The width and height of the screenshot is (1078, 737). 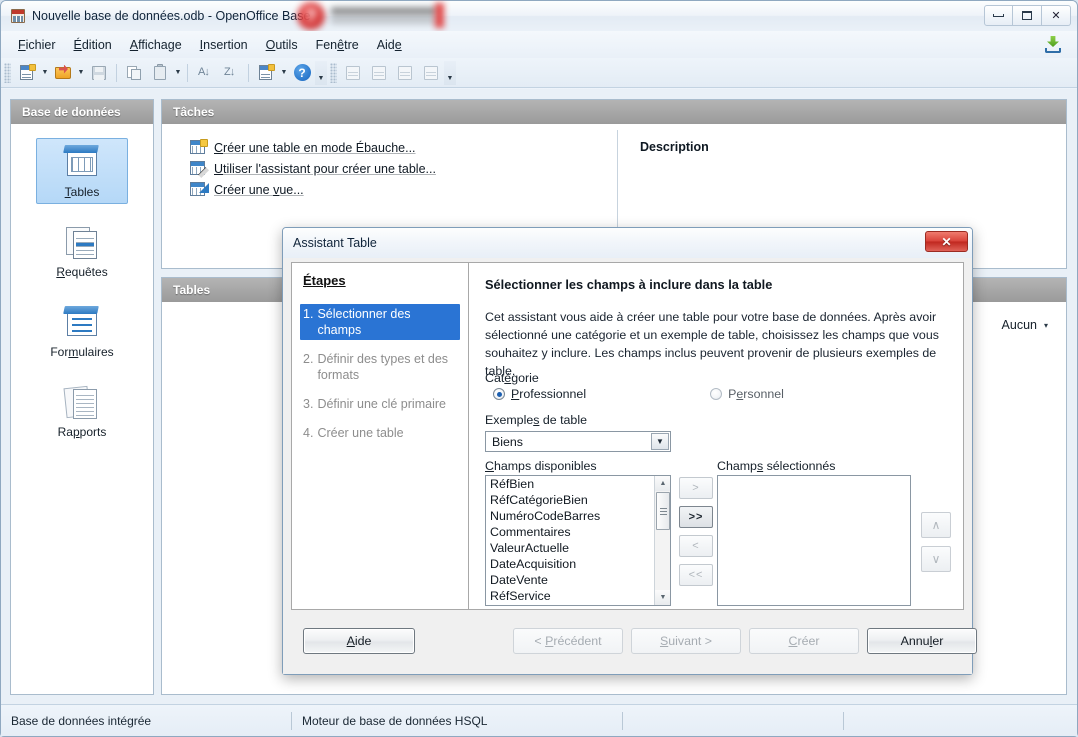 What do you see at coordinates (321, 72) in the screenshot?
I see `toolbar-overflow-icon: ▼` at bounding box center [321, 72].